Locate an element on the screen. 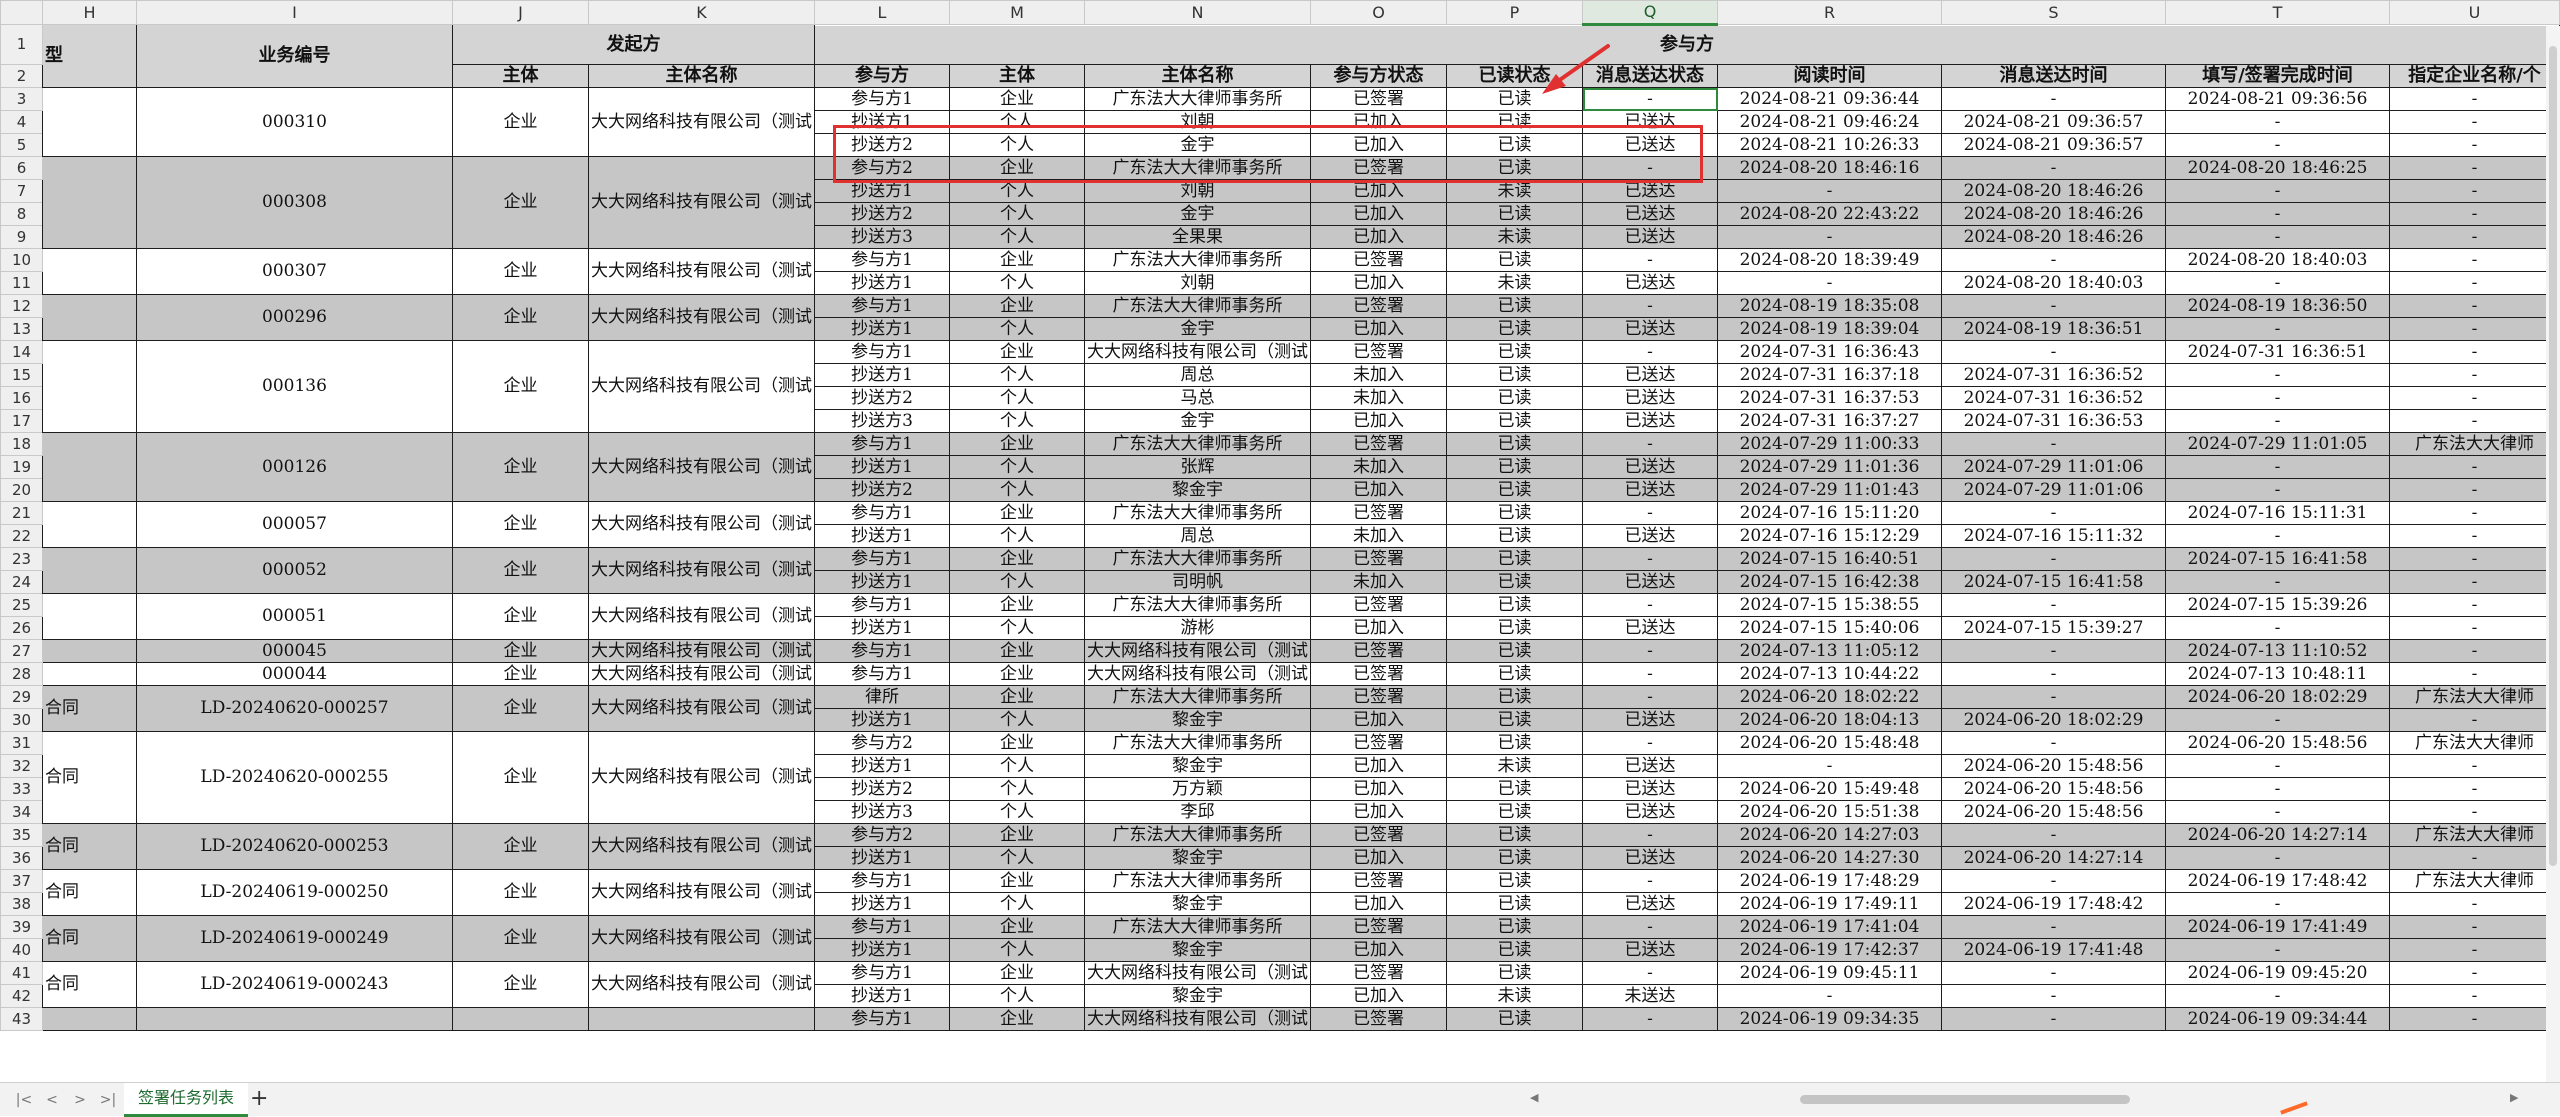 This screenshot has height=1117, width=2560. row-number: 28 is located at coordinates (21, 674).